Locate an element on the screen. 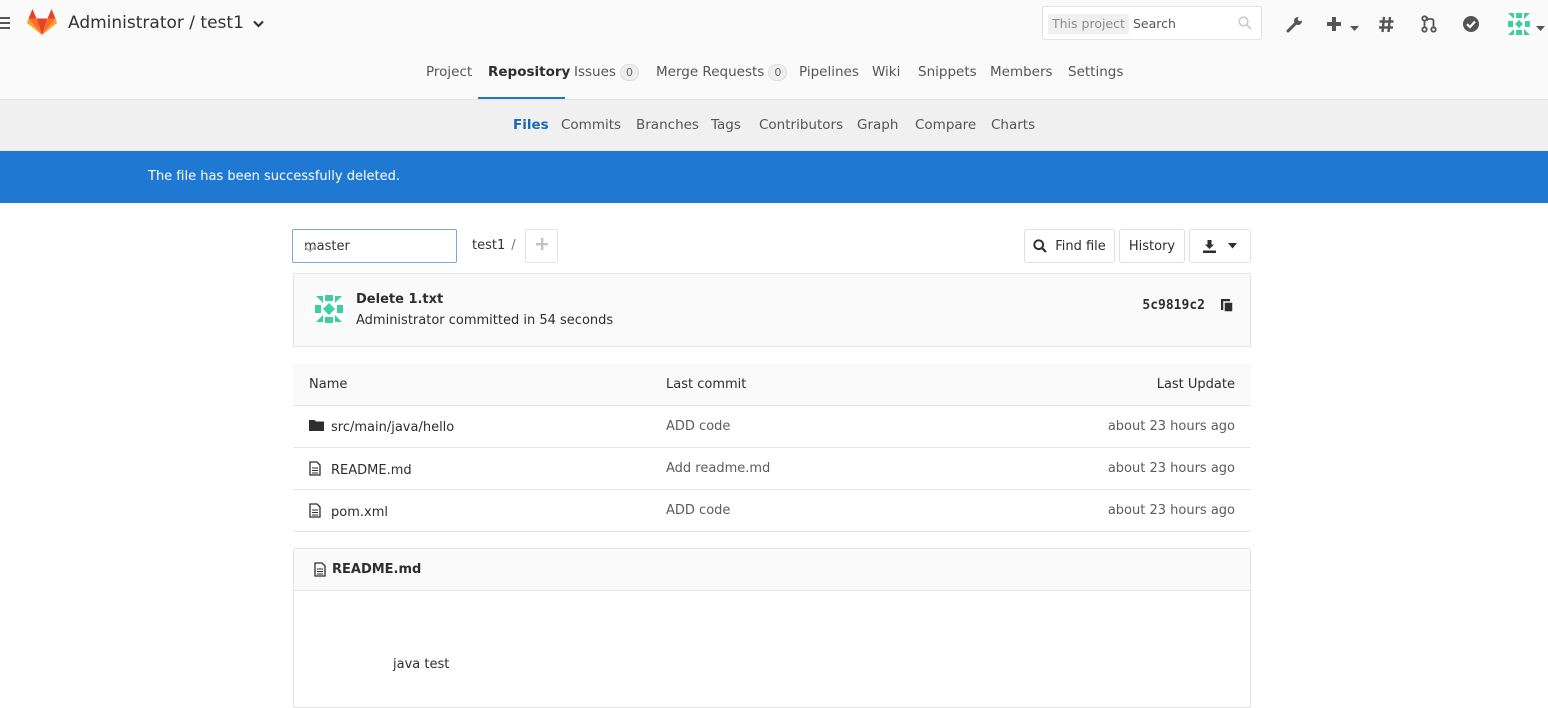 Image resolution: width=1548 pixels, height=708 pixels. branch-select: master is located at coordinates (374, 246).